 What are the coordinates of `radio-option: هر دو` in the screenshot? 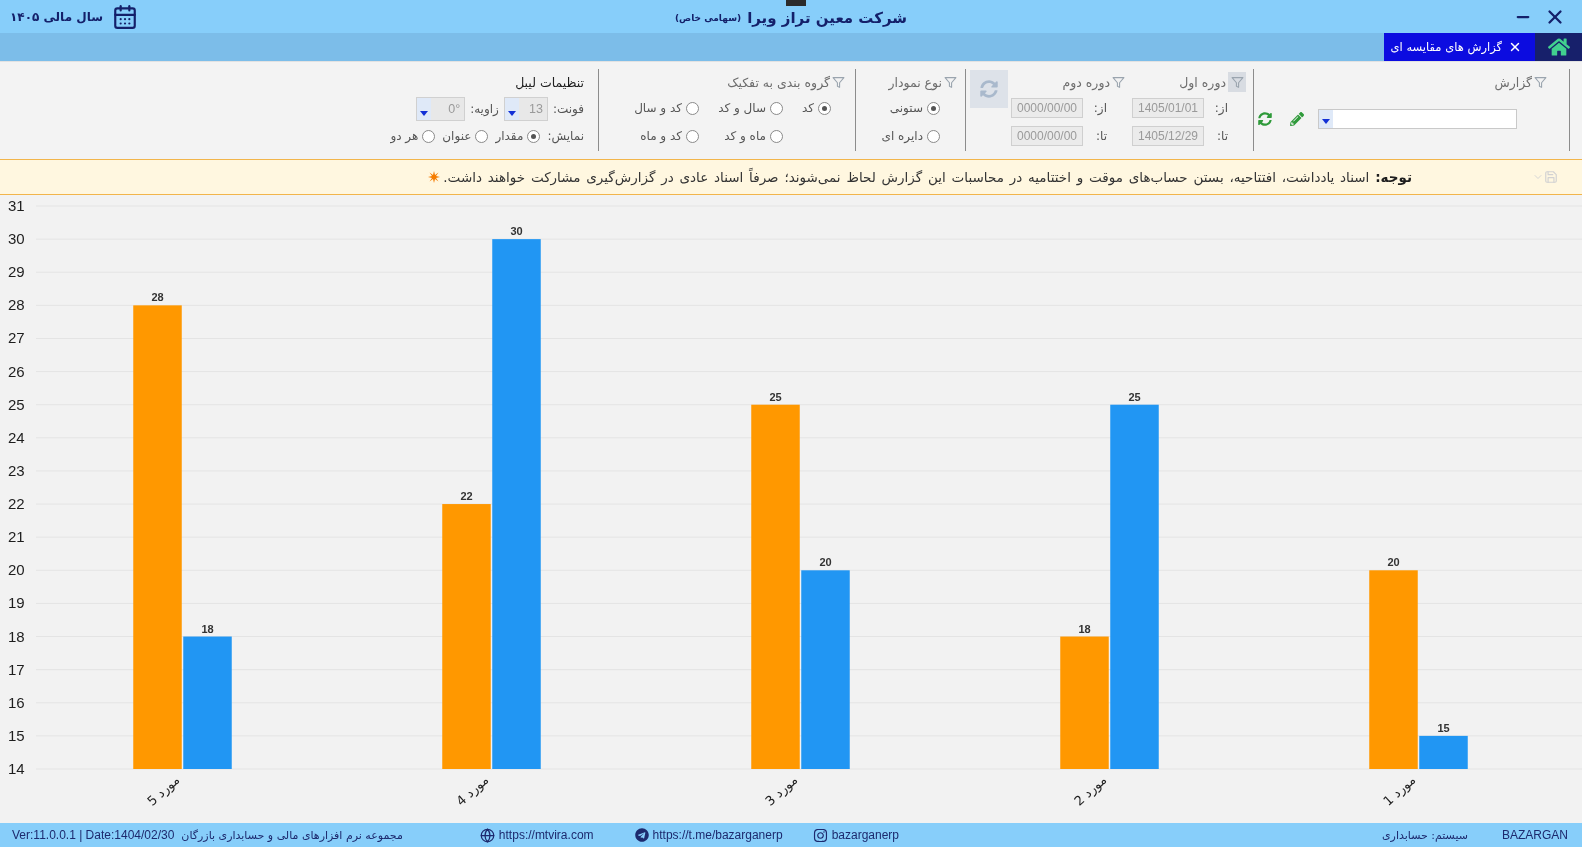 It's located at (413, 136).